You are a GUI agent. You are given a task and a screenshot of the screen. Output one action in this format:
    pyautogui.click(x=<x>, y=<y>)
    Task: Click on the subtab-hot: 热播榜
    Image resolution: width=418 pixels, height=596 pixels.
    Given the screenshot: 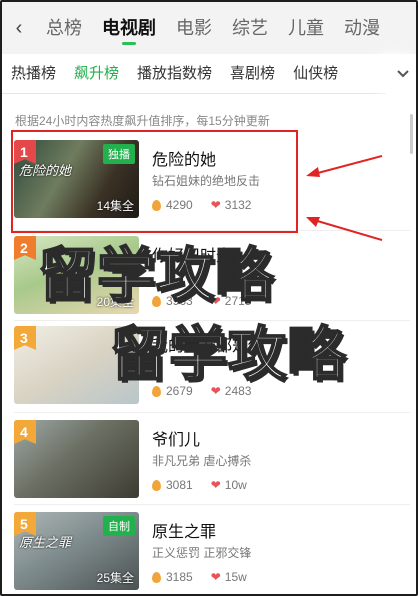 What is the action you would take?
    pyautogui.click(x=33, y=74)
    